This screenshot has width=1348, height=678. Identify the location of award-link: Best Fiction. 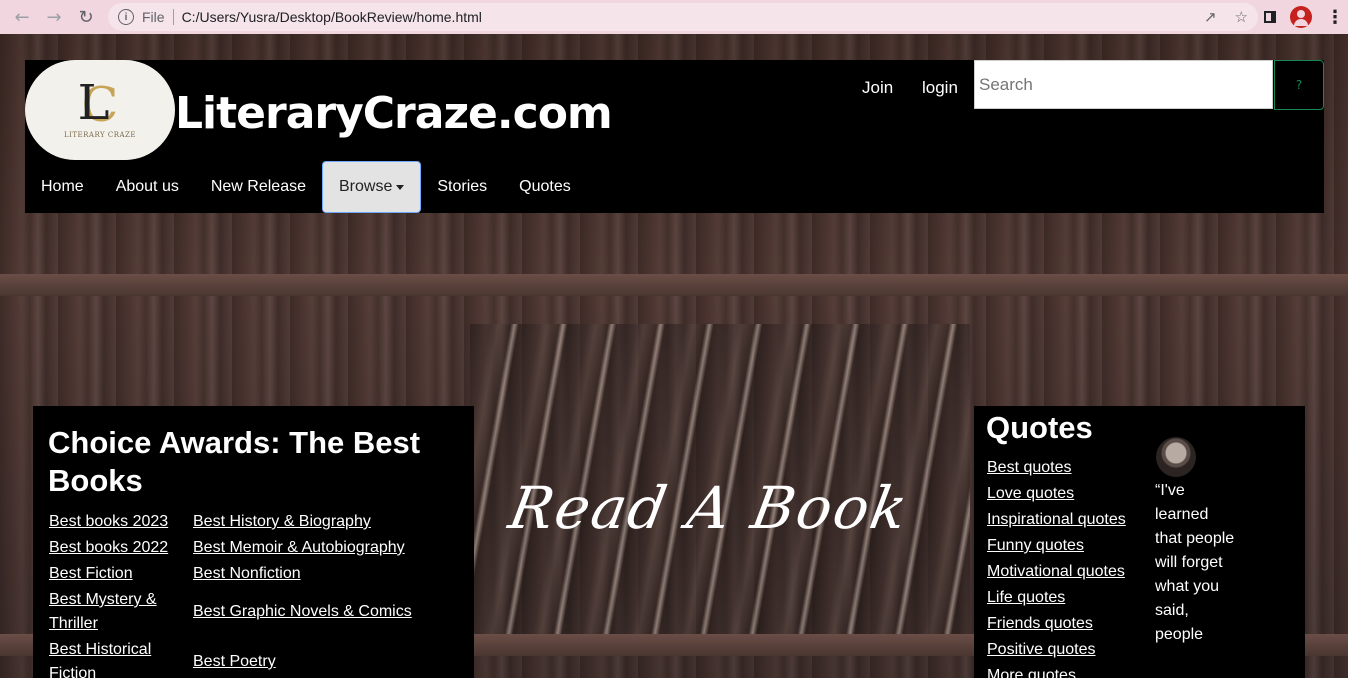
(114, 574).